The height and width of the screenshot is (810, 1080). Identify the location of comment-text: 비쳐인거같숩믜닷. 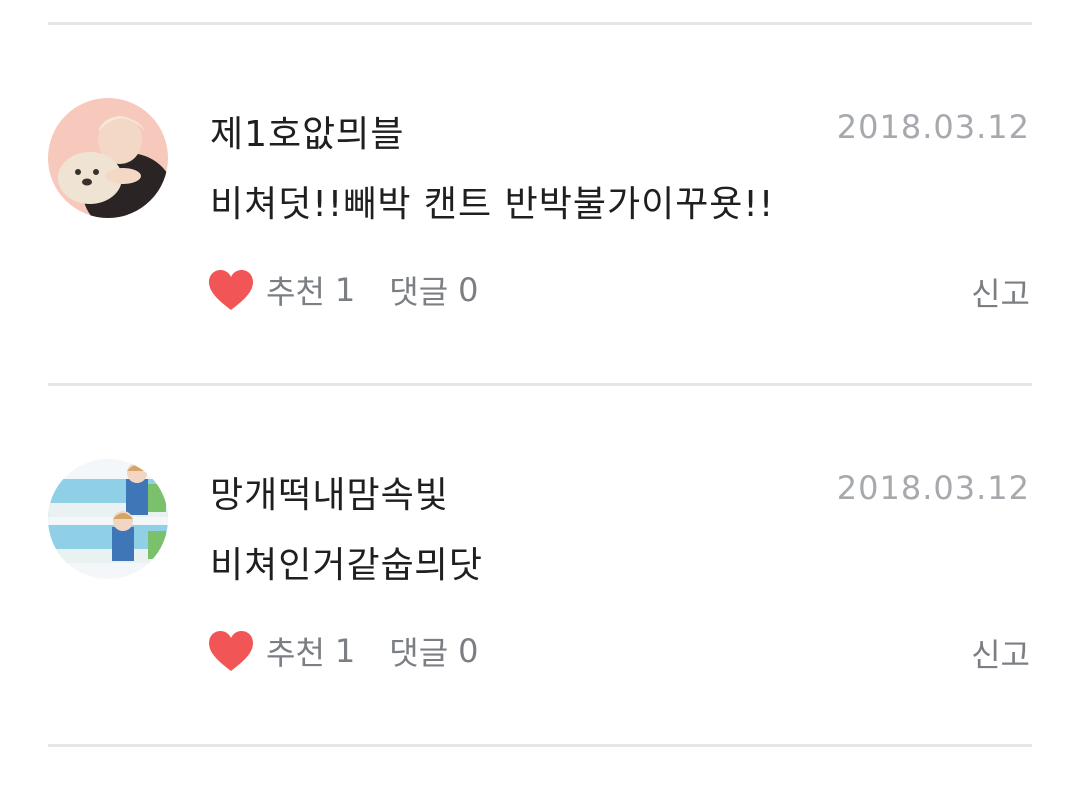
(346, 565).